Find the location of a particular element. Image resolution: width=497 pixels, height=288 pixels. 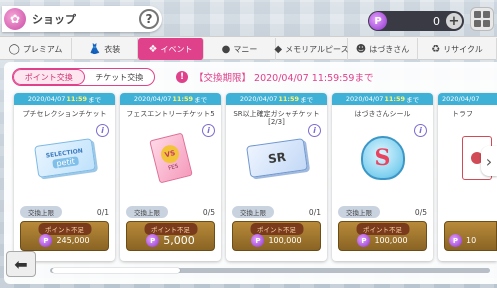

exchange-button: ポイント不足 P 245,000 is located at coordinates (64, 236).